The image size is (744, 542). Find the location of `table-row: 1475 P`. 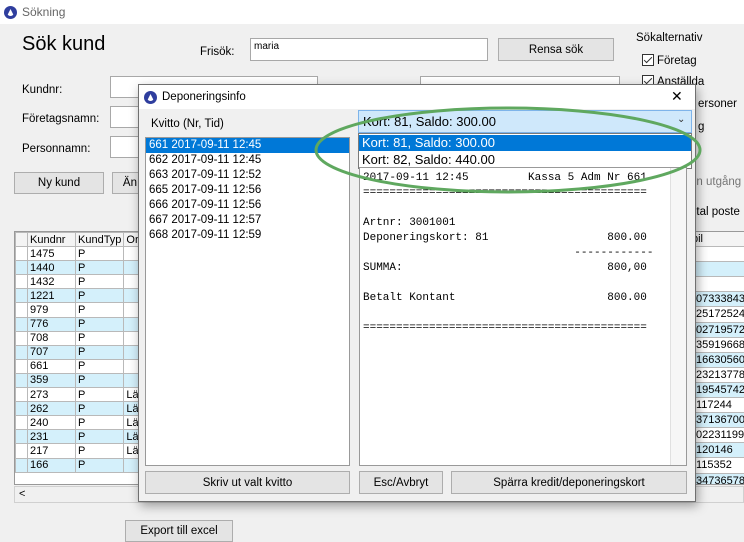

table-row: 1475 P is located at coordinates (79, 254).